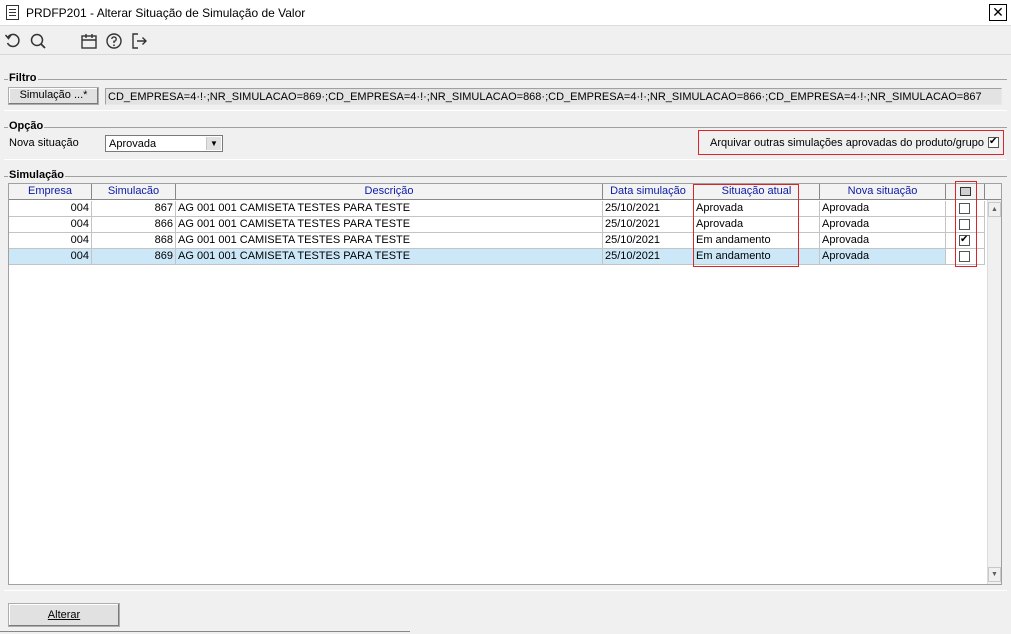  What do you see at coordinates (44, 143) in the screenshot?
I see `nova-situacao-label: Nova situação` at bounding box center [44, 143].